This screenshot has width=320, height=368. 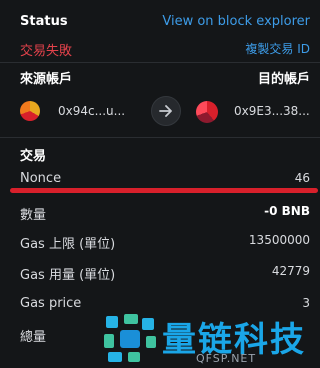 What do you see at coordinates (68, 244) in the screenshot?
I see `gas-limit-label: Gas 上限 (單位)` at bounding box center [68, 244].